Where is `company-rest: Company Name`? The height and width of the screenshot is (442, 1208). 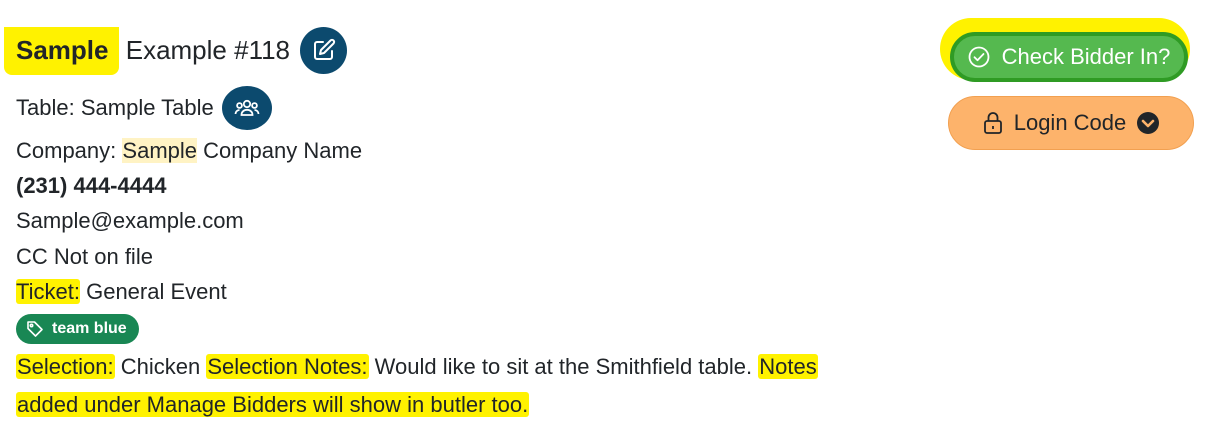
company-rest: Company Name is located at coordinates (280, 150).